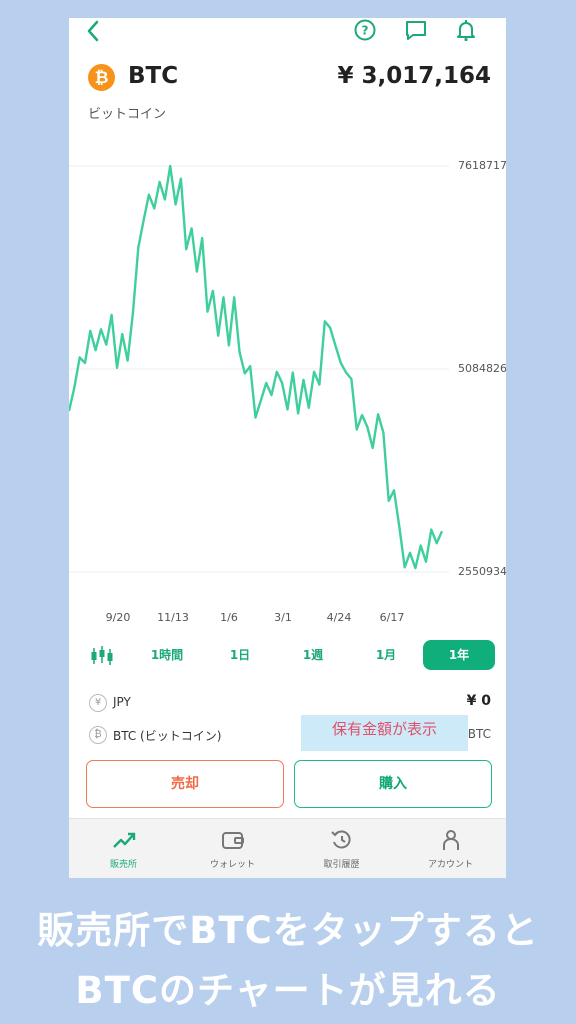  Describe the element at coordinates (98, 735) in the screenshot. I see `bitcoin-icon: ₿` at that location.